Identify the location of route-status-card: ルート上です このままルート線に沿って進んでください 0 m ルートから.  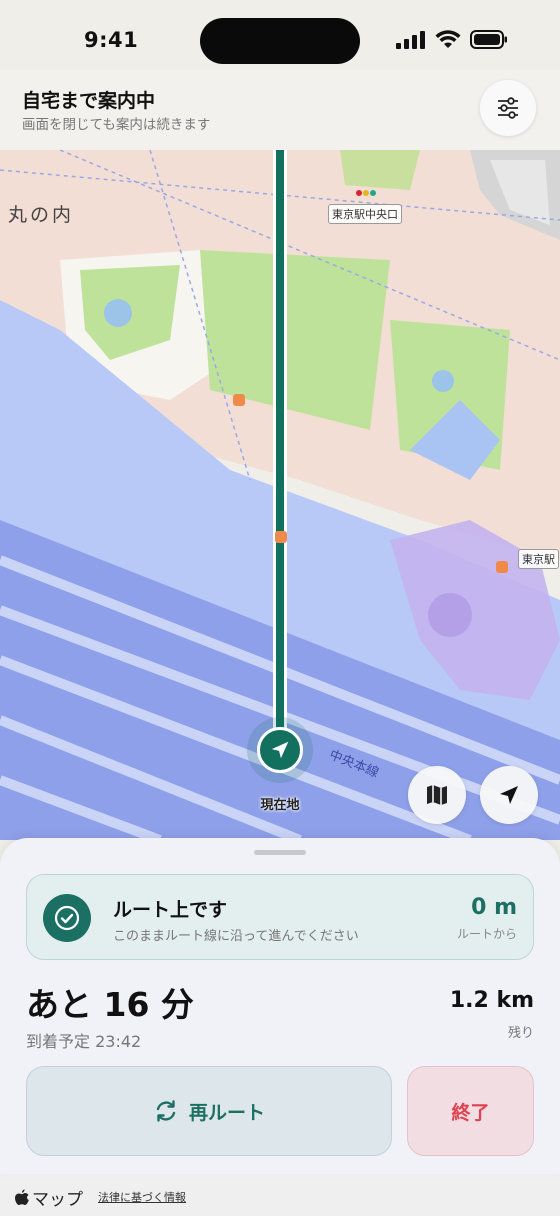
(280, 917).